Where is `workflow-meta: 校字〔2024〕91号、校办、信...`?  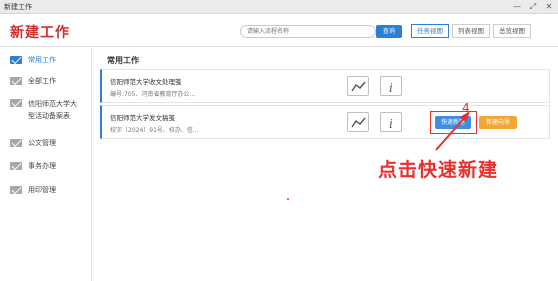
workflow-meta: 校字〔2024〕91号、校办、信... is located at coordinates (154, 130).